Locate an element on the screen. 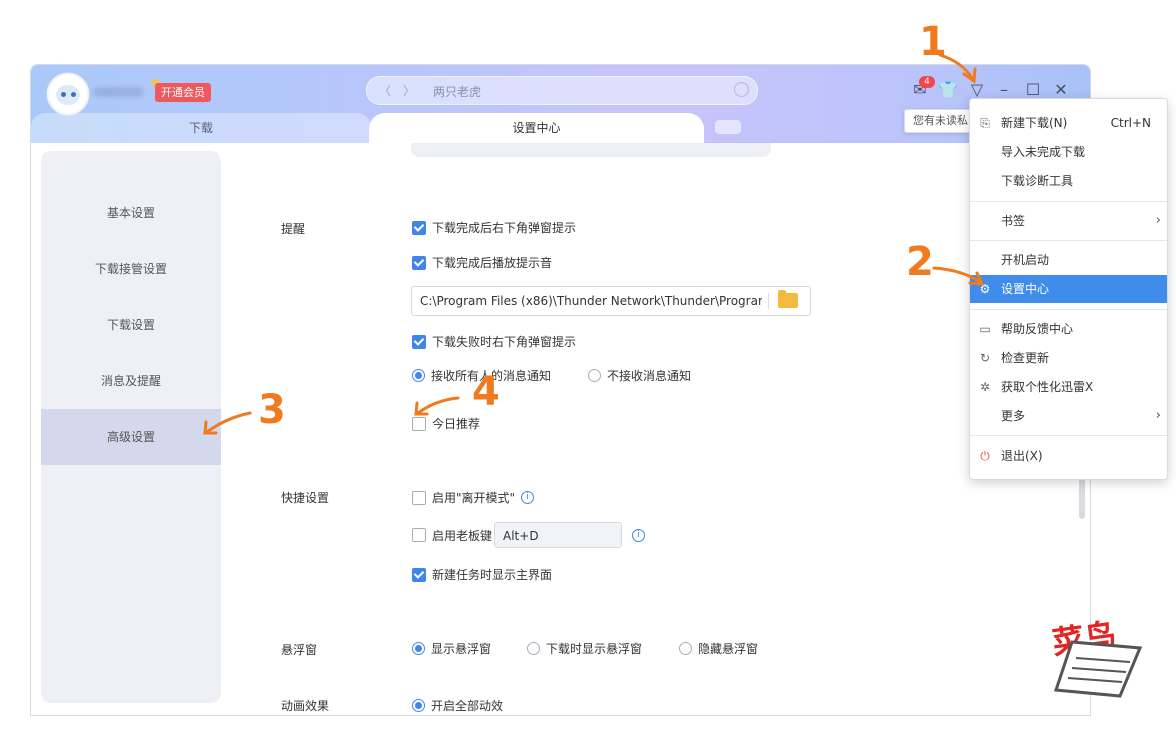  annotation-step-4: 4 is located at coordinates (486, 392).